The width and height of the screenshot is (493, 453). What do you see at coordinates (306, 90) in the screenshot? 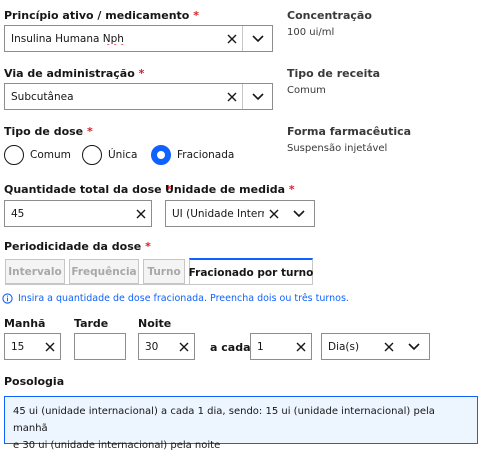
I see `tipo-receita-value: Comum` at bounding box center [306, 90].